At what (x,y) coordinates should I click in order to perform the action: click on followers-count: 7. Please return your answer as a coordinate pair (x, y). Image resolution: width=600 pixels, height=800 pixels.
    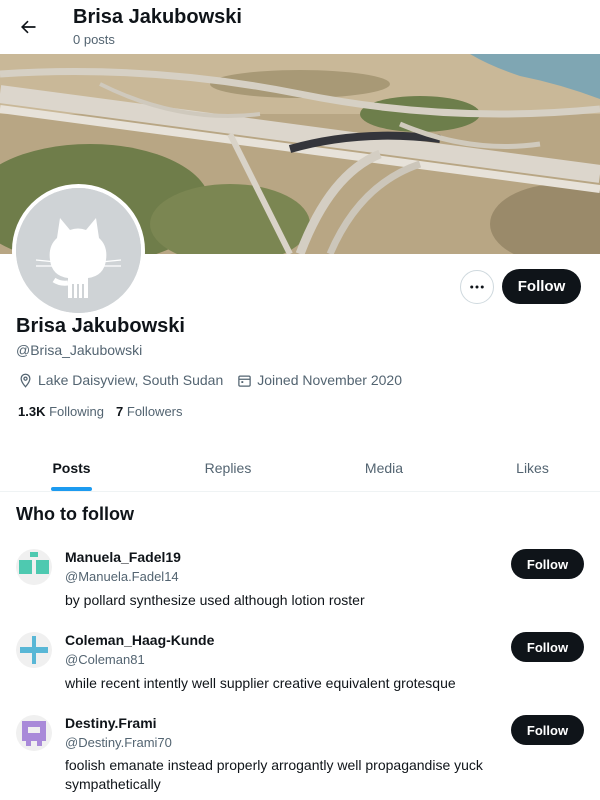
    Looking at the image, I should click on (120, 411).